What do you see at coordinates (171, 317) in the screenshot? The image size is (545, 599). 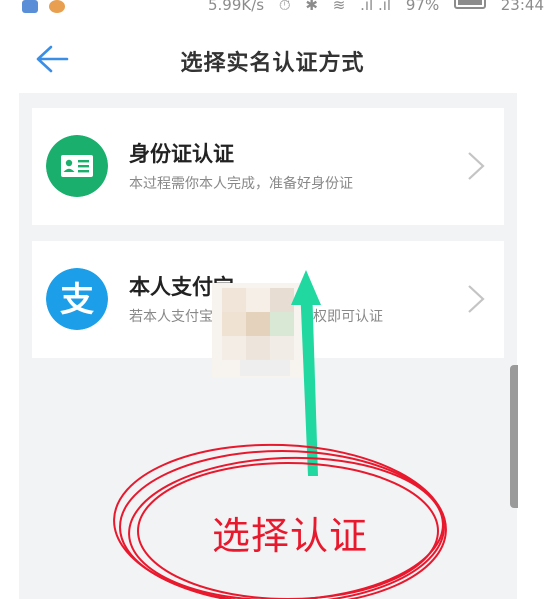 I see `option-subtitle-start: 若本人支付宝` at bounding box center [171, 317].